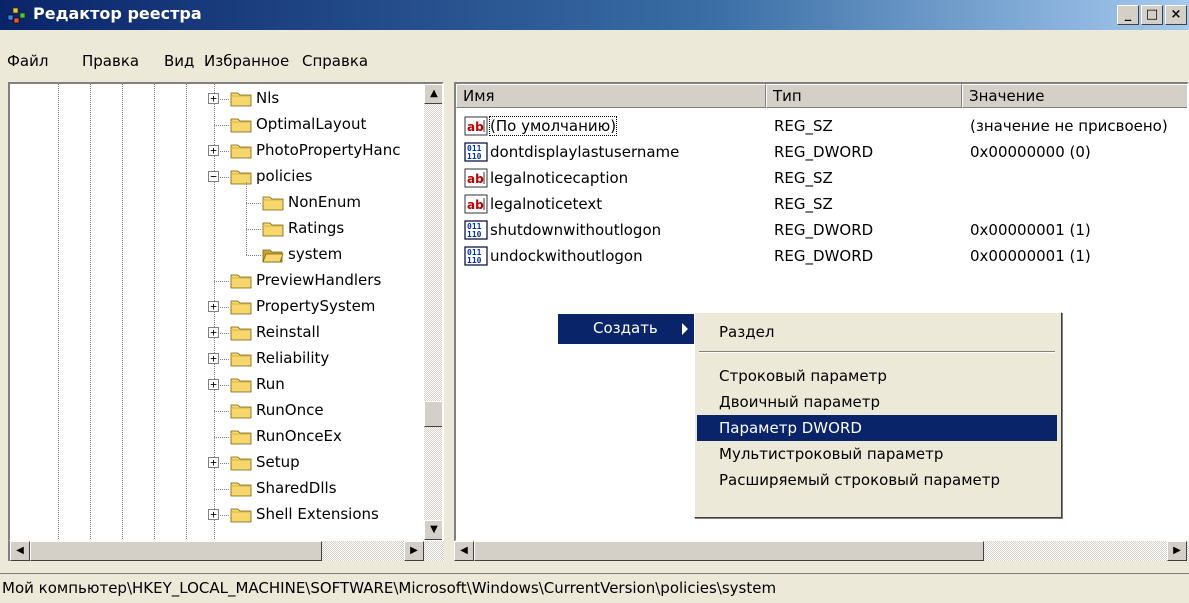 The width and height of the screenshot is (1189, 603). I want to click on tree-item: + PropertySystem, so click(215, 307).